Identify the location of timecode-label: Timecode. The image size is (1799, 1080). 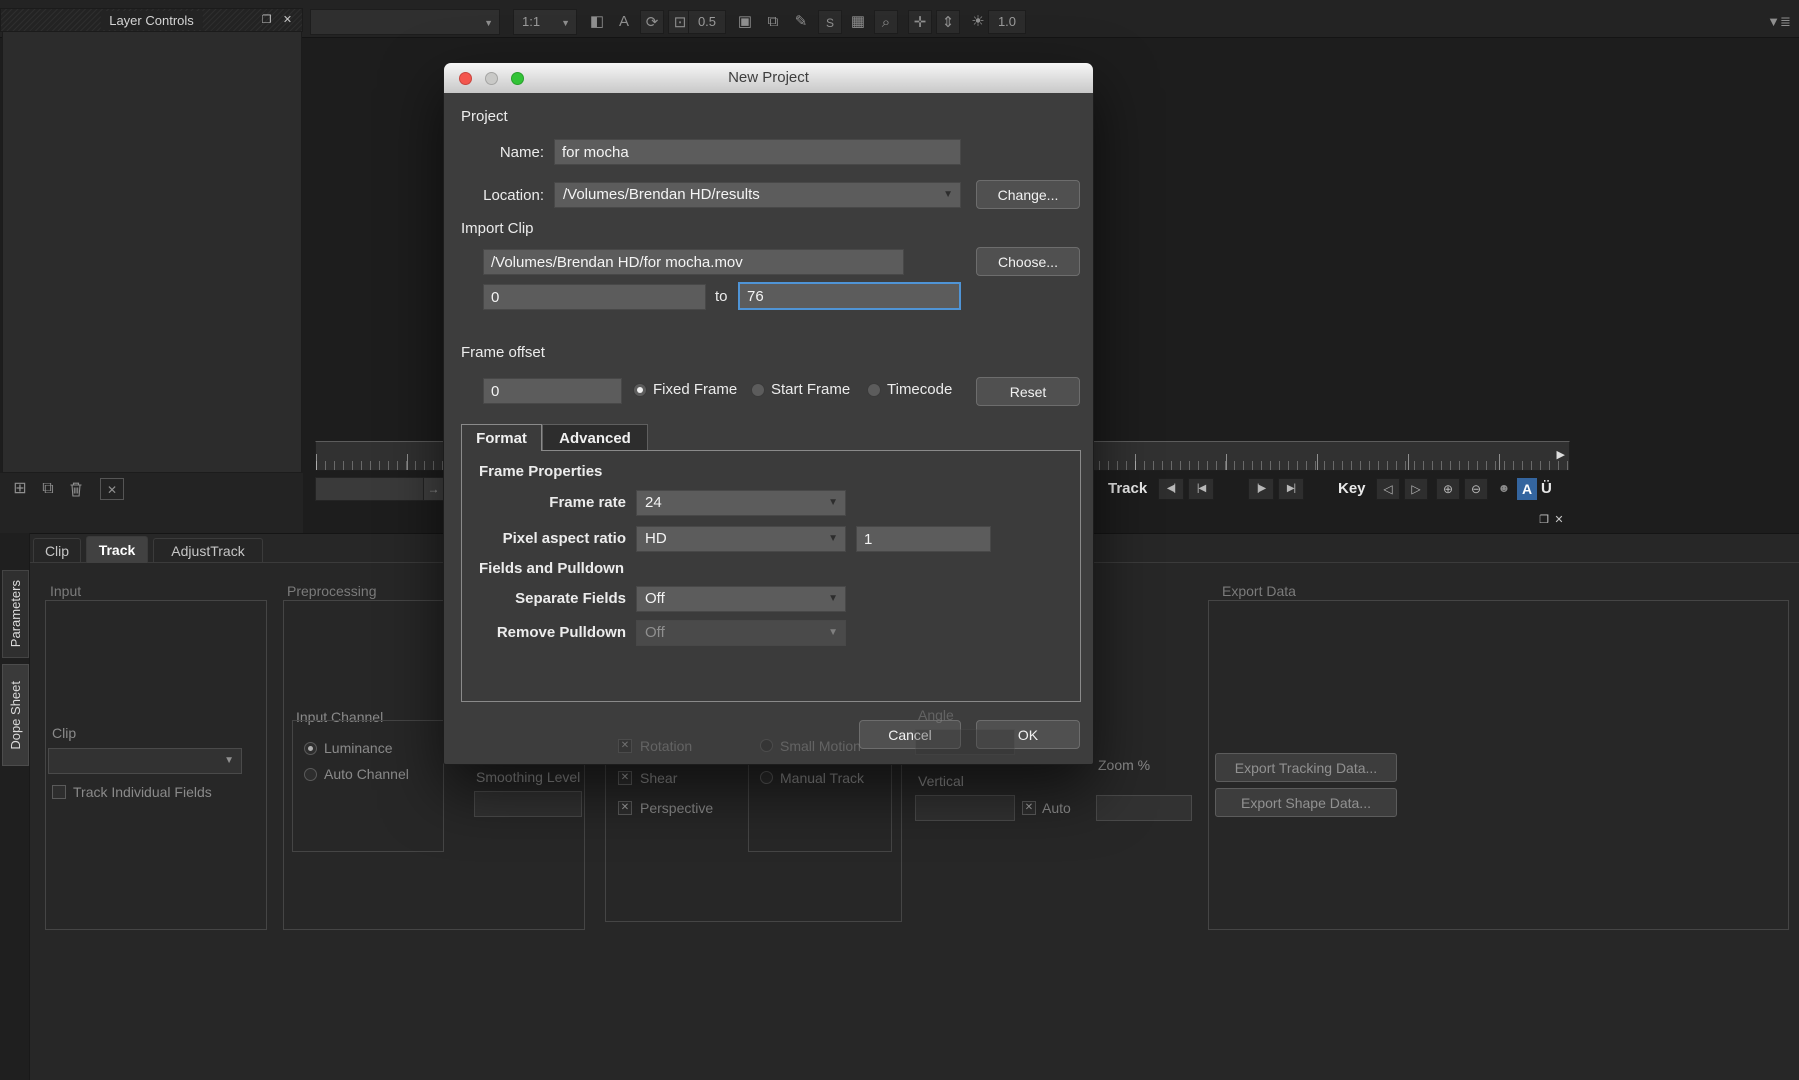
(919, 389).